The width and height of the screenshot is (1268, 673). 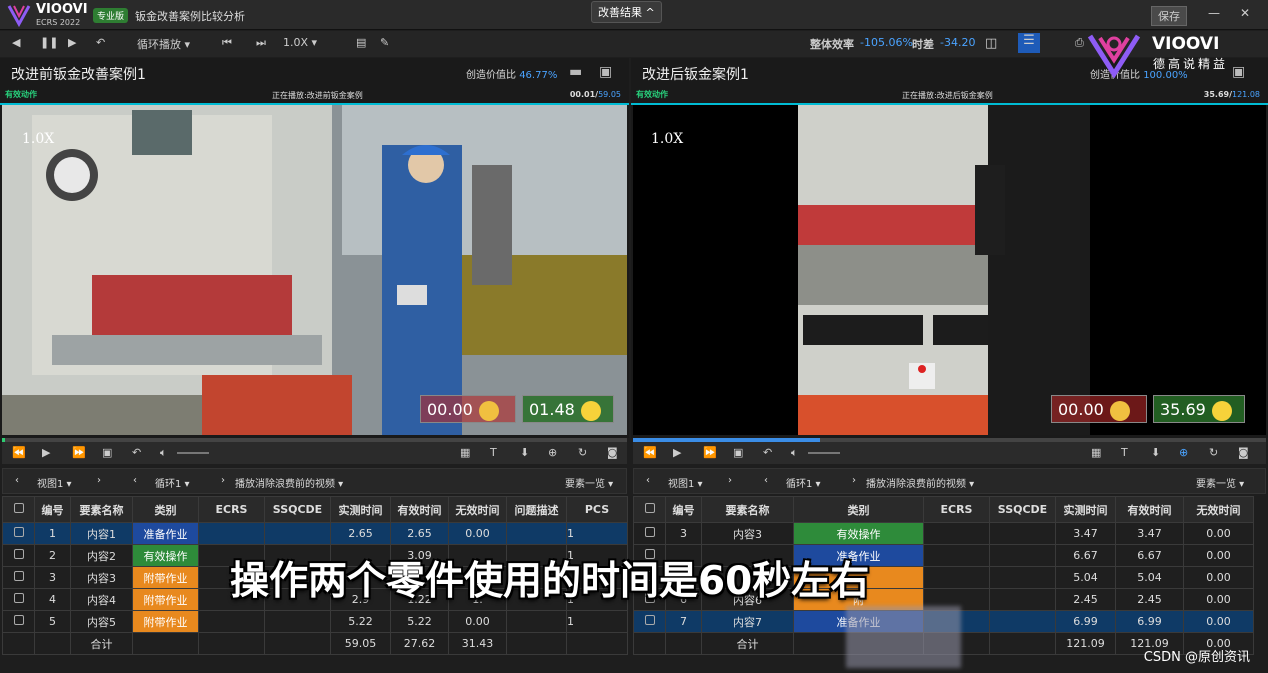 What do you see at coordinates (1149, 533) in the screenshot?
I see `effective-time: 3.47` at bounding box center [1149, 533].